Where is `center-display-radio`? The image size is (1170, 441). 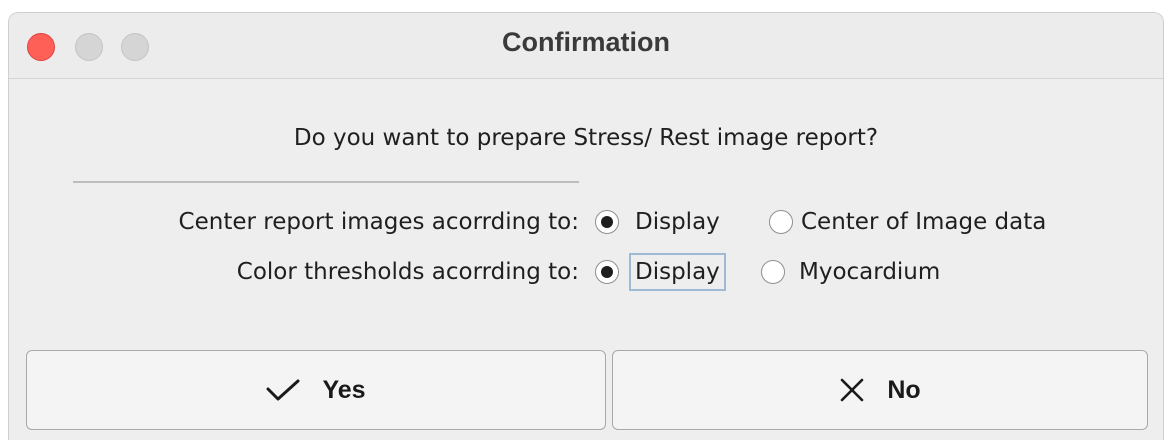 center-display-radio is located at coordinates (607, 222).